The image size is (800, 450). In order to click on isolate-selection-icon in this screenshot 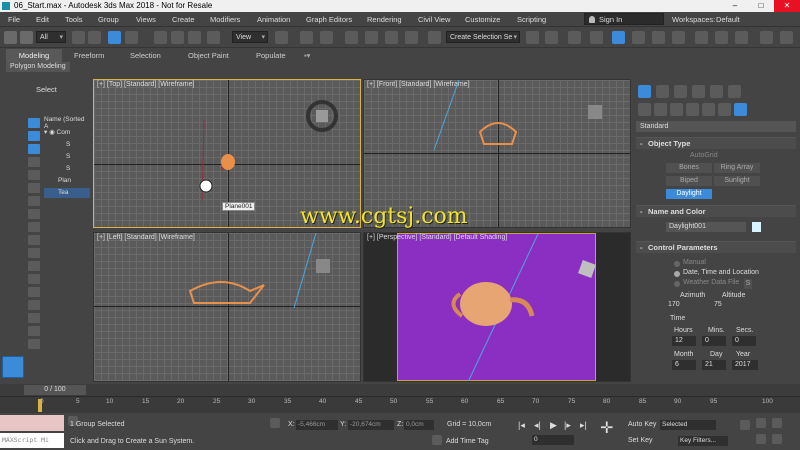, I will do `click(275, 423)`.